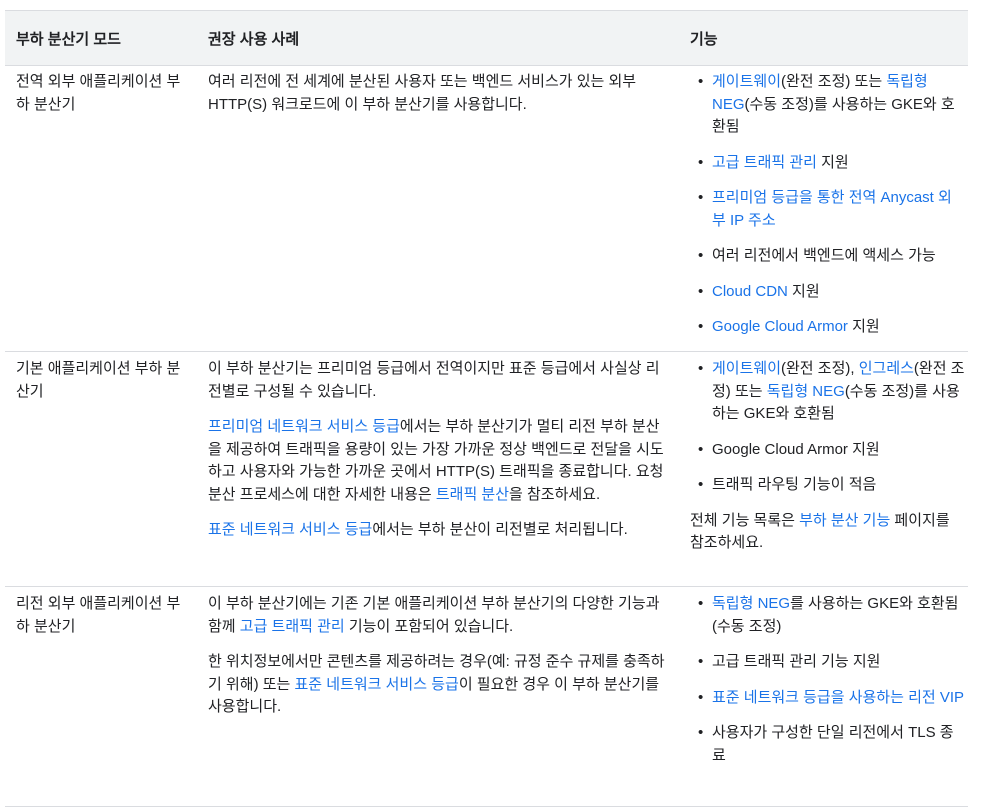 Image resolution: width=983 pixels, height=807 pixels. What do you see at coordinates (750, 291) in the screenshot?
I see `cloud-cdn-link: Cloud CDN` at bounding box center [750, 291].